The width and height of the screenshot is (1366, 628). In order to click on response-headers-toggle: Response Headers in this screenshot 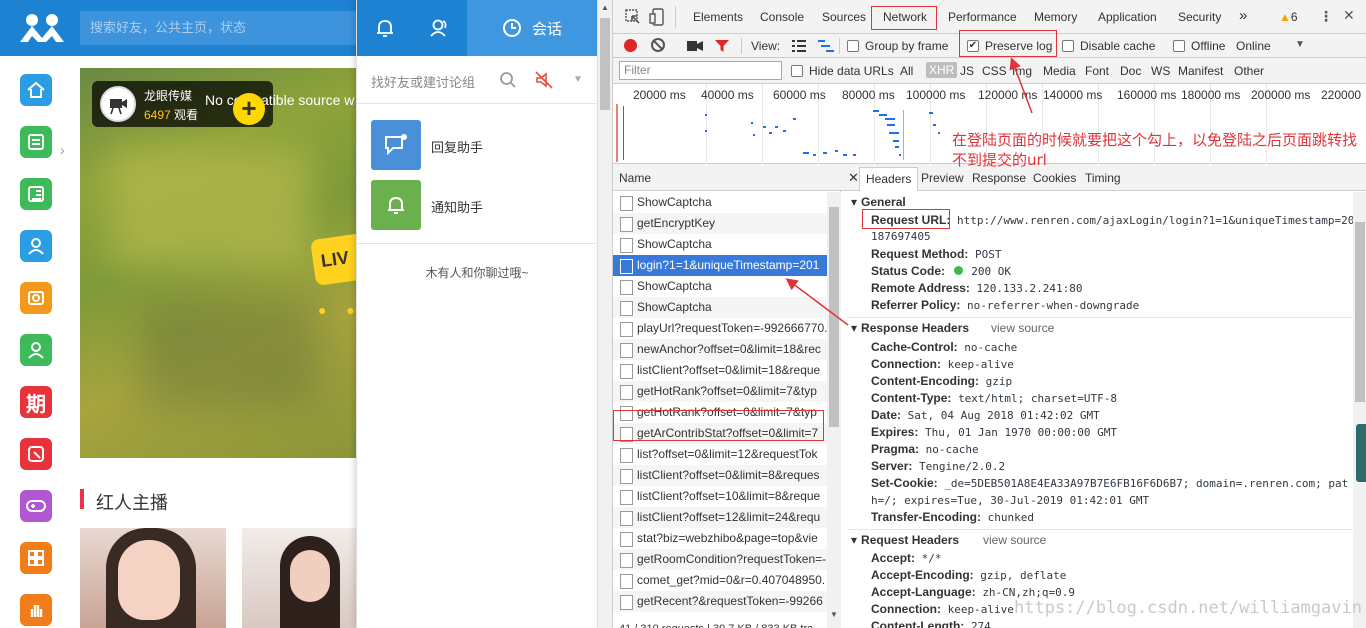, I will do `click(910, 328)`.